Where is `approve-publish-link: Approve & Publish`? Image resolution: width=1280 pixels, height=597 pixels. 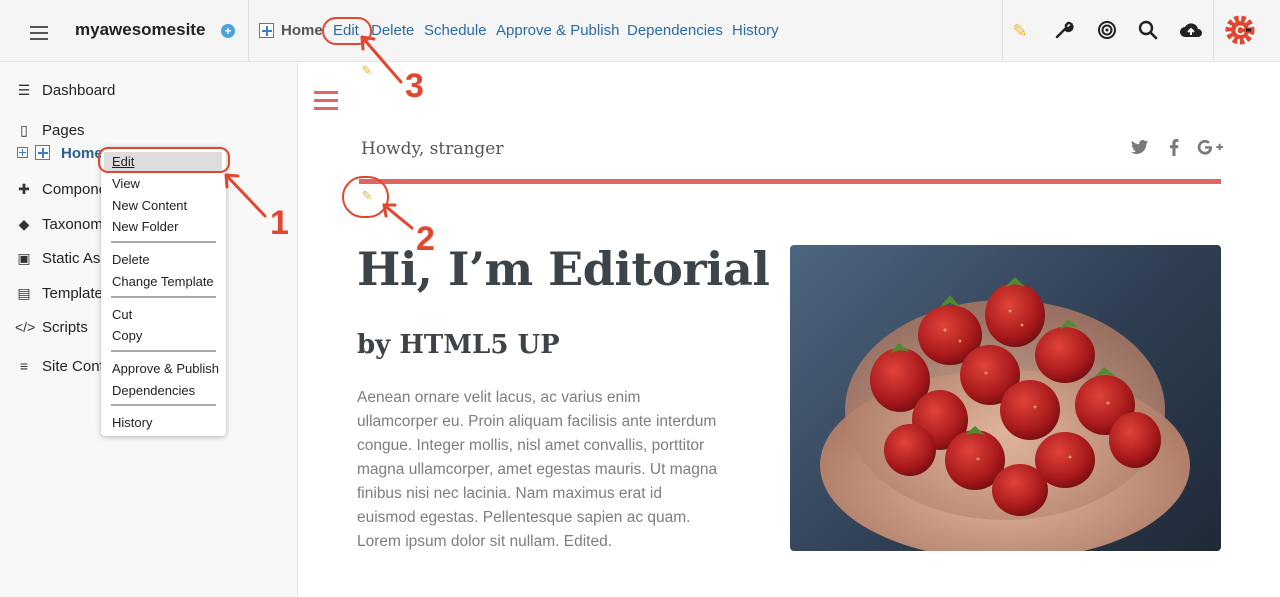 approve-publish-link: Approve & Publish is located at coordinates (557, 30).